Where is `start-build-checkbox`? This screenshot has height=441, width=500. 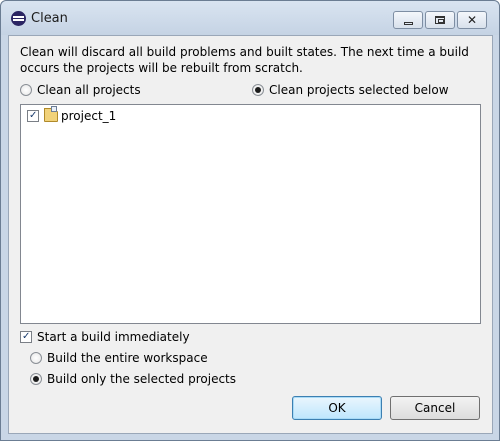 start-build-checkbox is located at coordinates (26, 337).